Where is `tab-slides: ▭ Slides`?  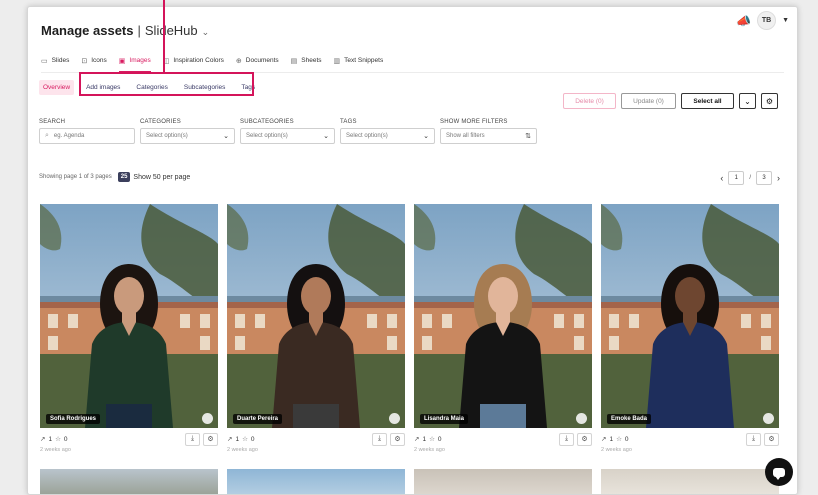
tab-slides: ▭ Slides is located at coordinates (55, 62).